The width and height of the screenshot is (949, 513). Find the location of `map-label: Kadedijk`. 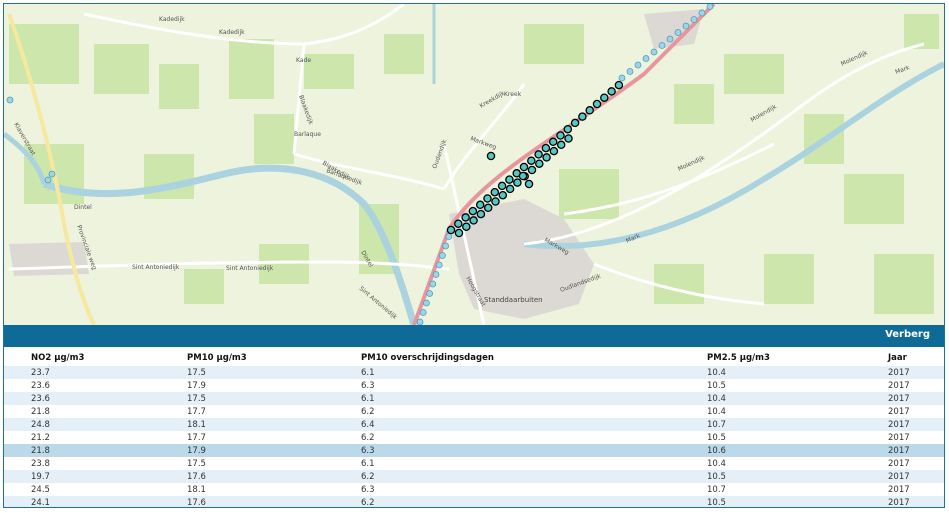

map-label: Kadedijk is located at coordinates (232, 32).